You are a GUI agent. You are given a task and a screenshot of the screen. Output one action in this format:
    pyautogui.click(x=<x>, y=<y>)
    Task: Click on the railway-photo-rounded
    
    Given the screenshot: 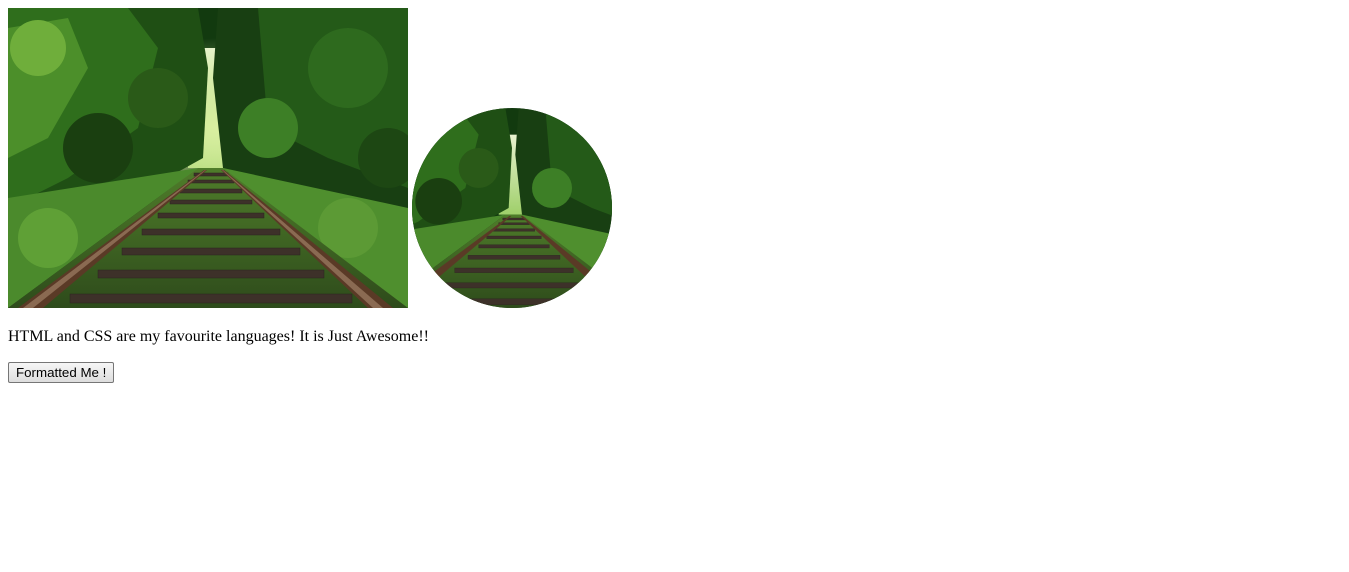 What is the action you would take?
    pyautogui.click(x=512, y=208)
    